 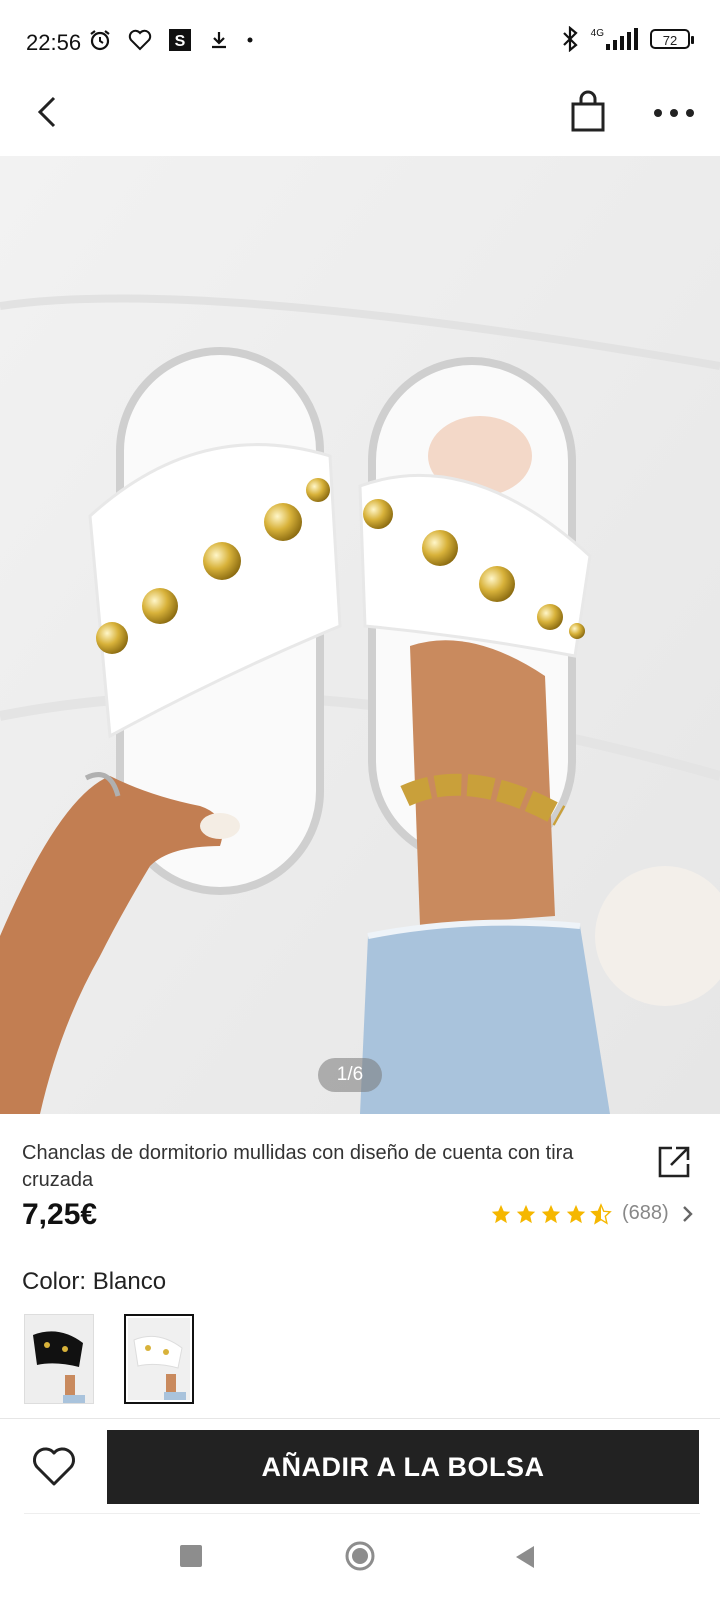 I want to click on wishlist-button, so click(x=54, y=1466).